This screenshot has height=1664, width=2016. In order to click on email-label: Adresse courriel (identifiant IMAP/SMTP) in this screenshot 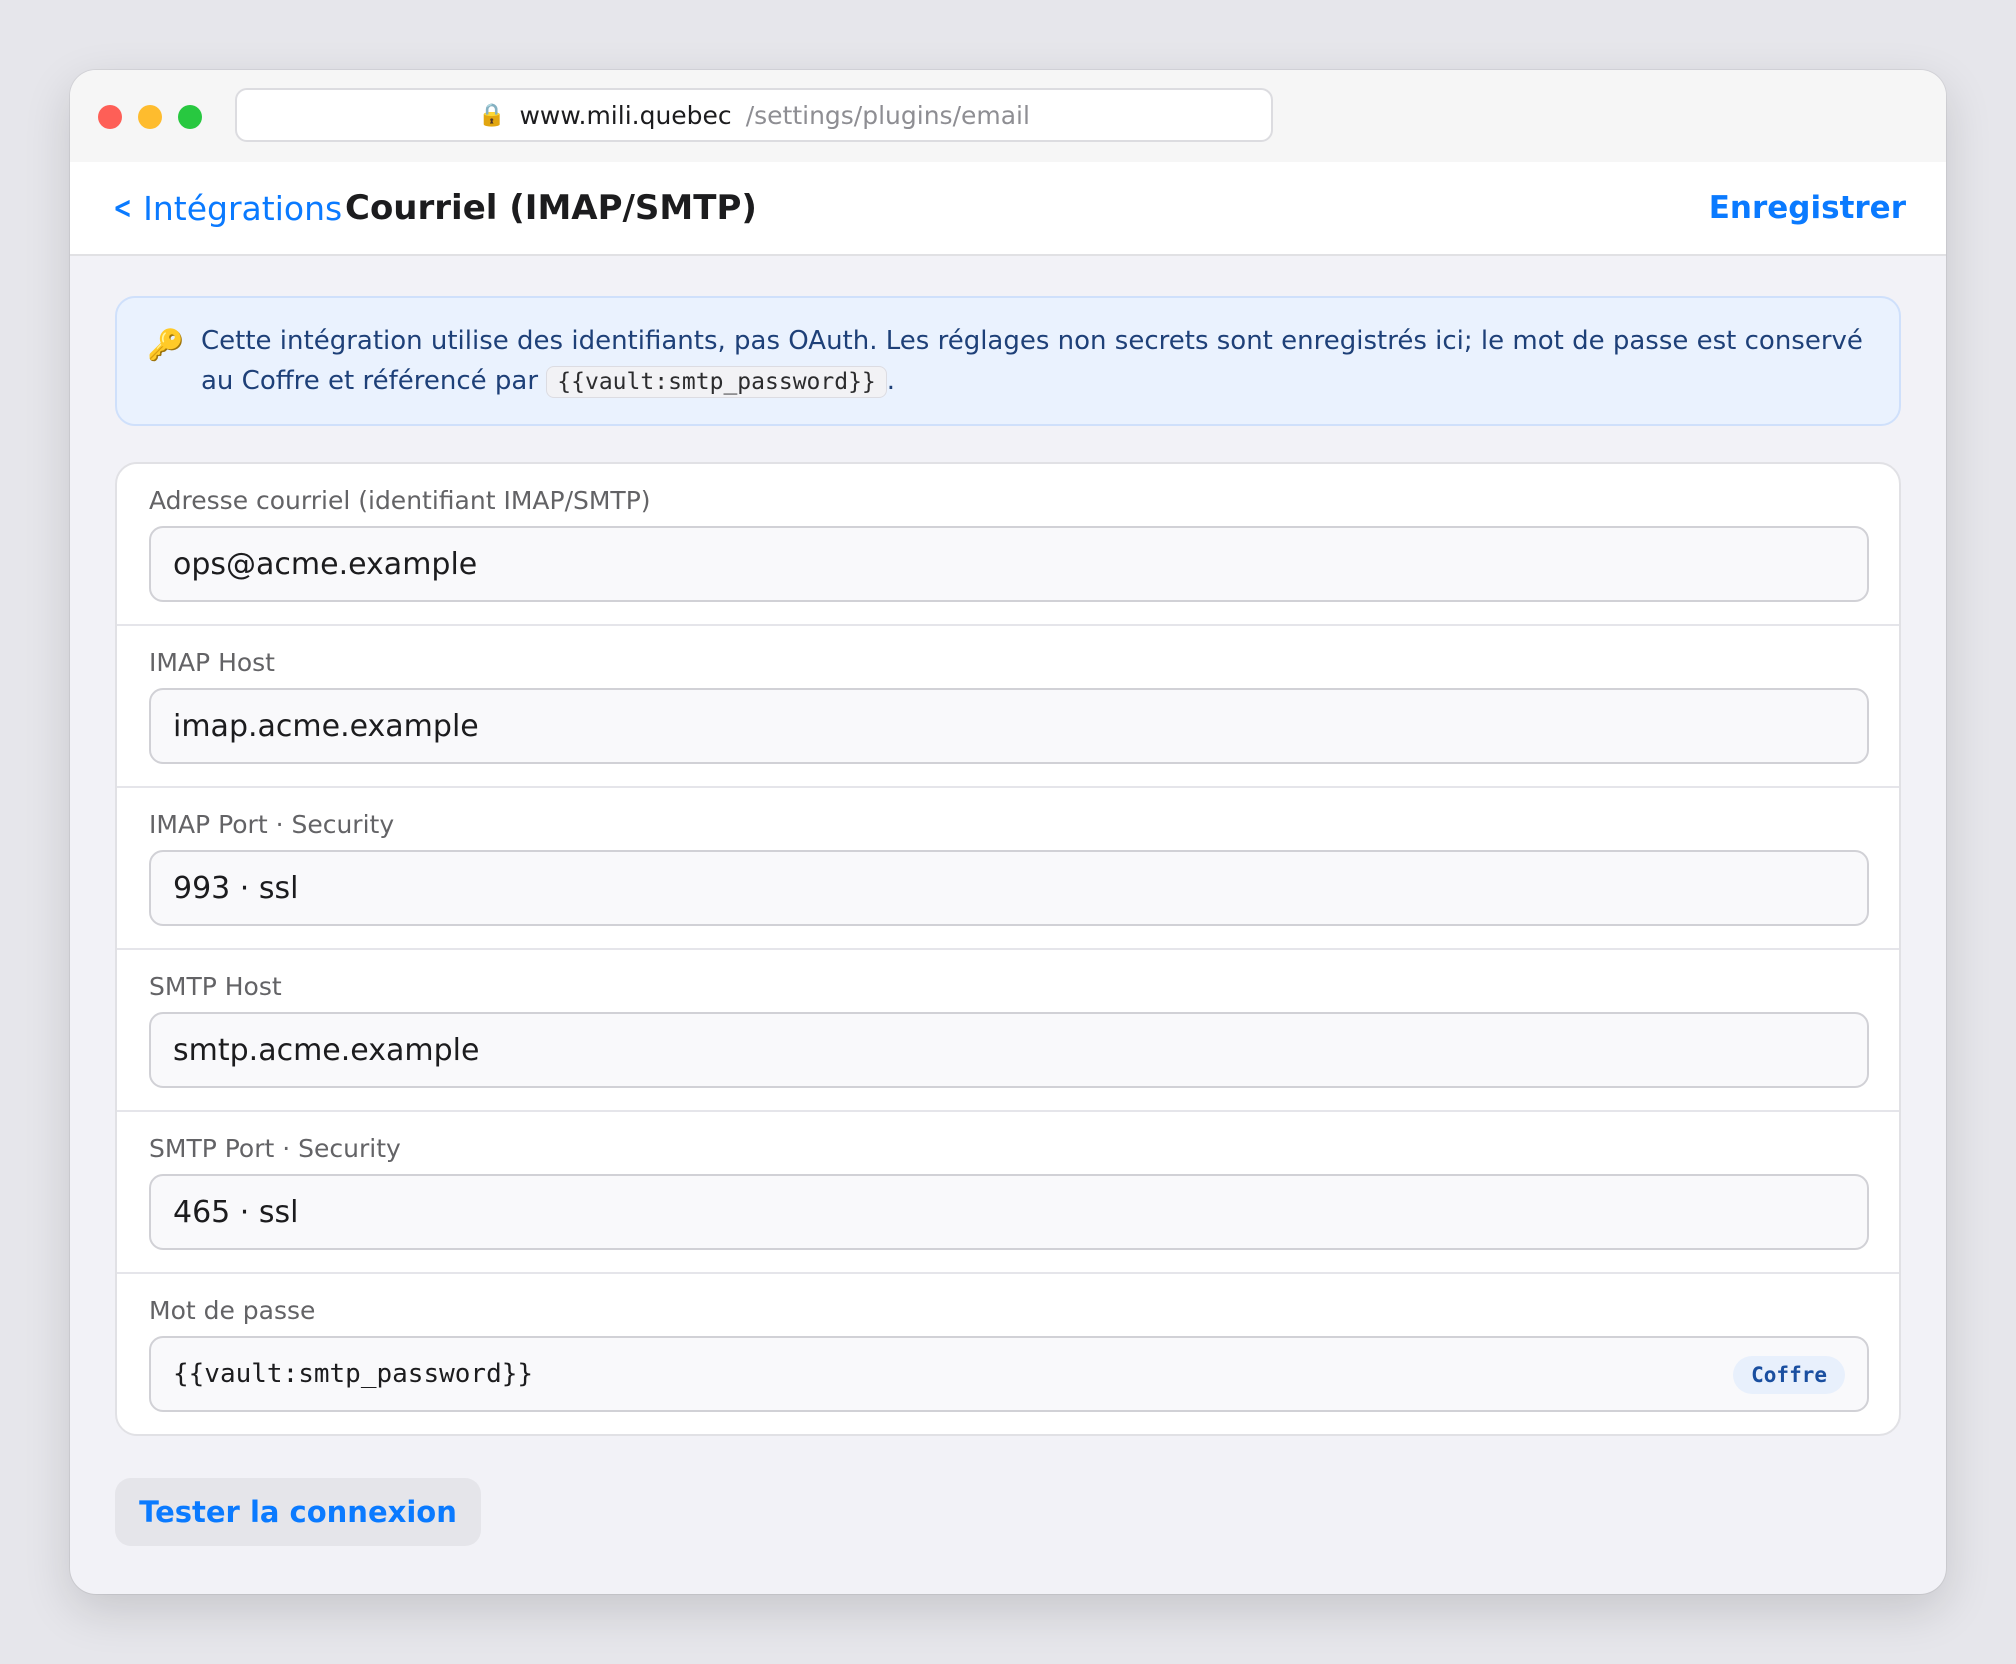, I will do `click(400, 500)`.